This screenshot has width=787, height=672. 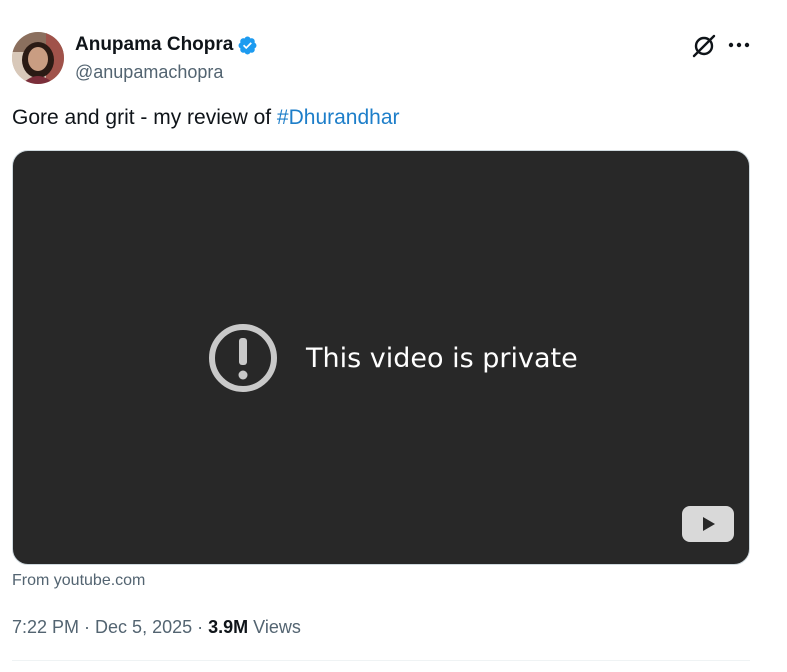 What do you see at coordinates (45, 627) in the screenshot?
I see `tweet-time: 7:22 PM` at bounding box center [45, 627].